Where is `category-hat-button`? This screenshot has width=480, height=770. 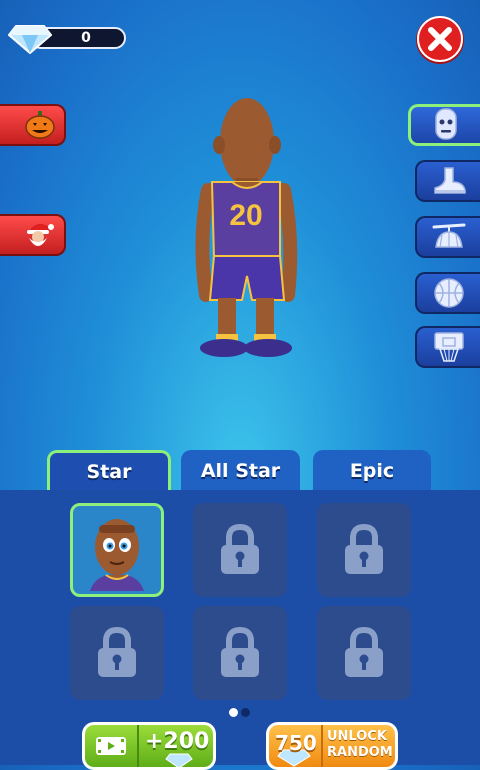 category-hat-button is located at coordinates (447, 237).